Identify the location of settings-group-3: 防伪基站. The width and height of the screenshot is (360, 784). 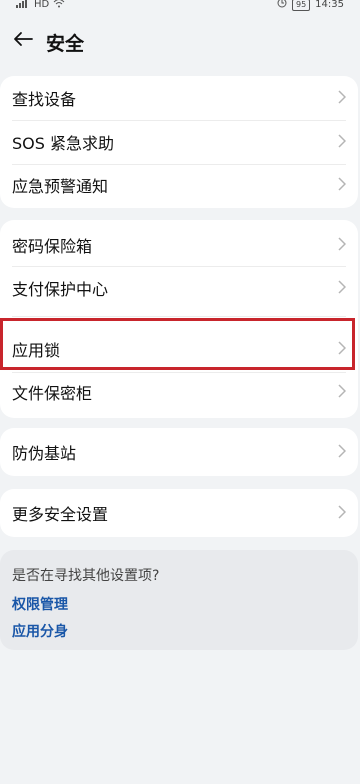
(179, 452).